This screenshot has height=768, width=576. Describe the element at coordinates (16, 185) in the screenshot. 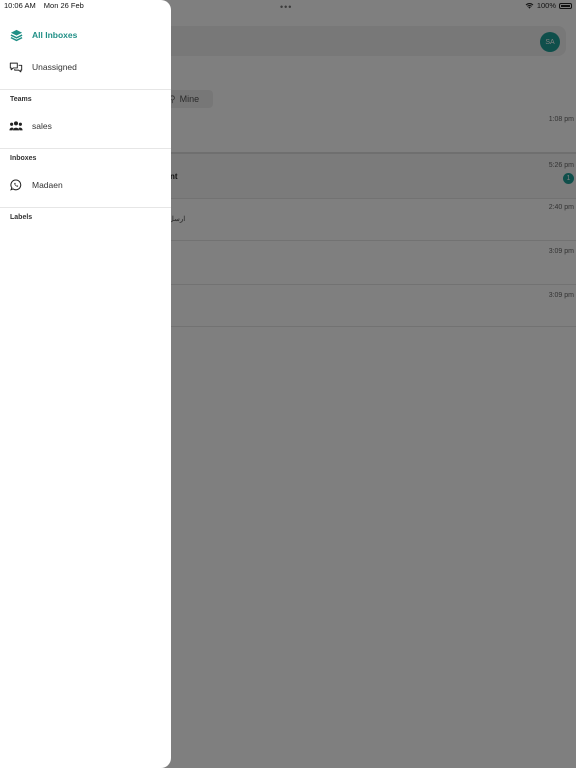

I see `whatsapp-icon` at that location.